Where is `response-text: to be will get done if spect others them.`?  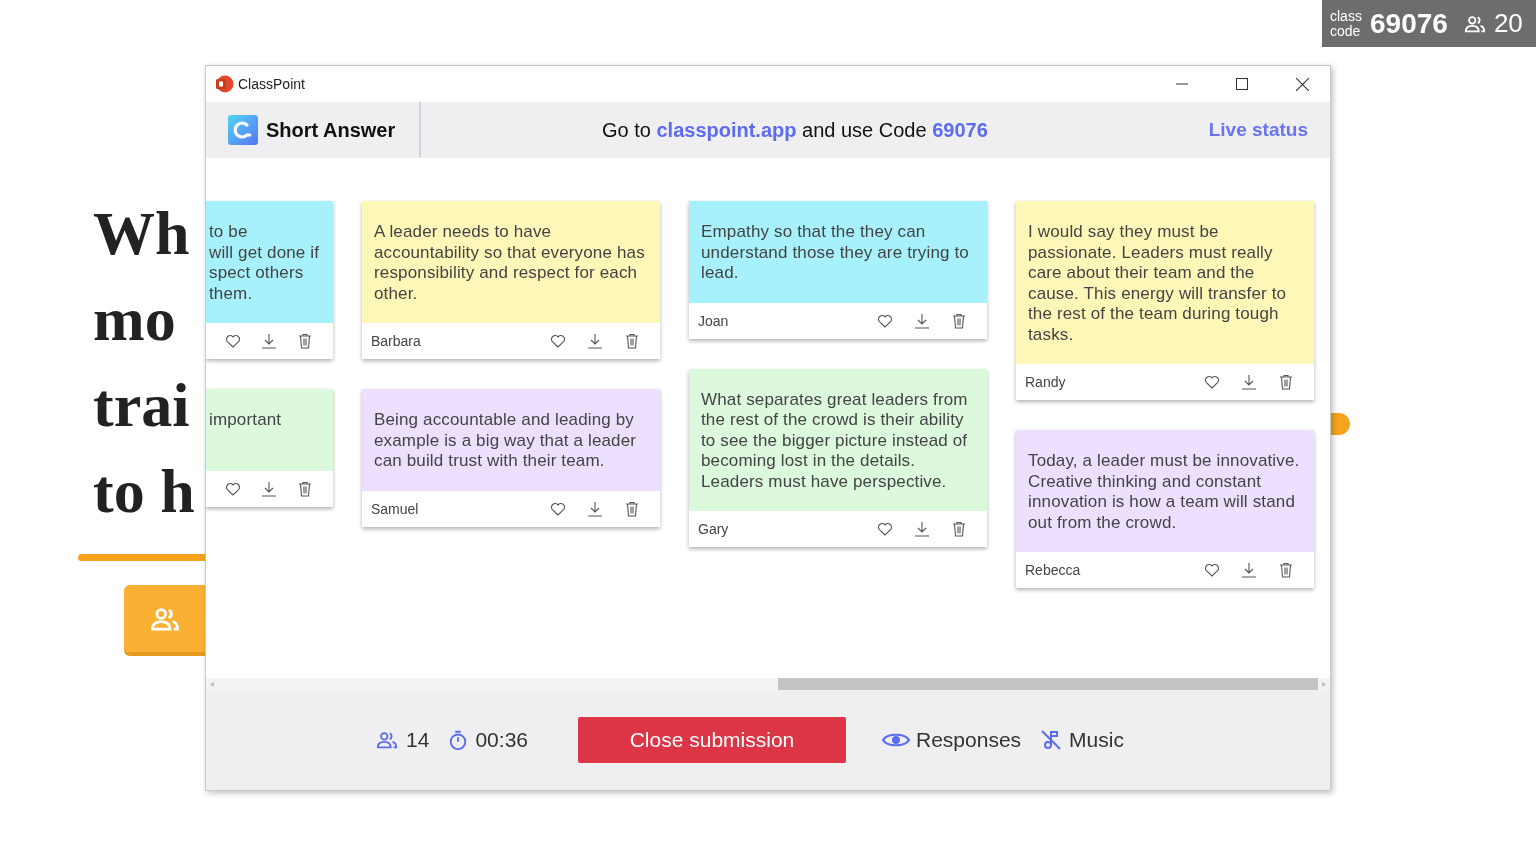 response-text: to be will get done if spect others them. is located at coordinates (265, 263).